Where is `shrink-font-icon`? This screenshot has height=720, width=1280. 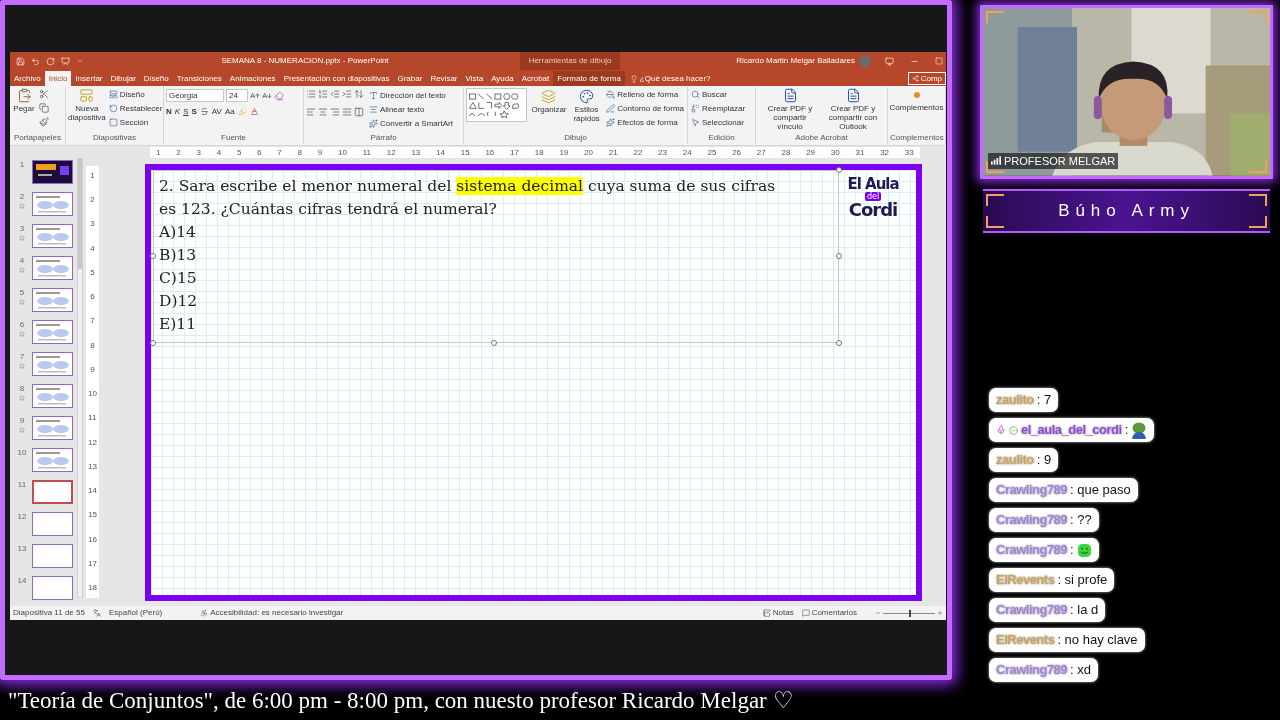 shrink-font-icon is located at coordinates (267, 95).